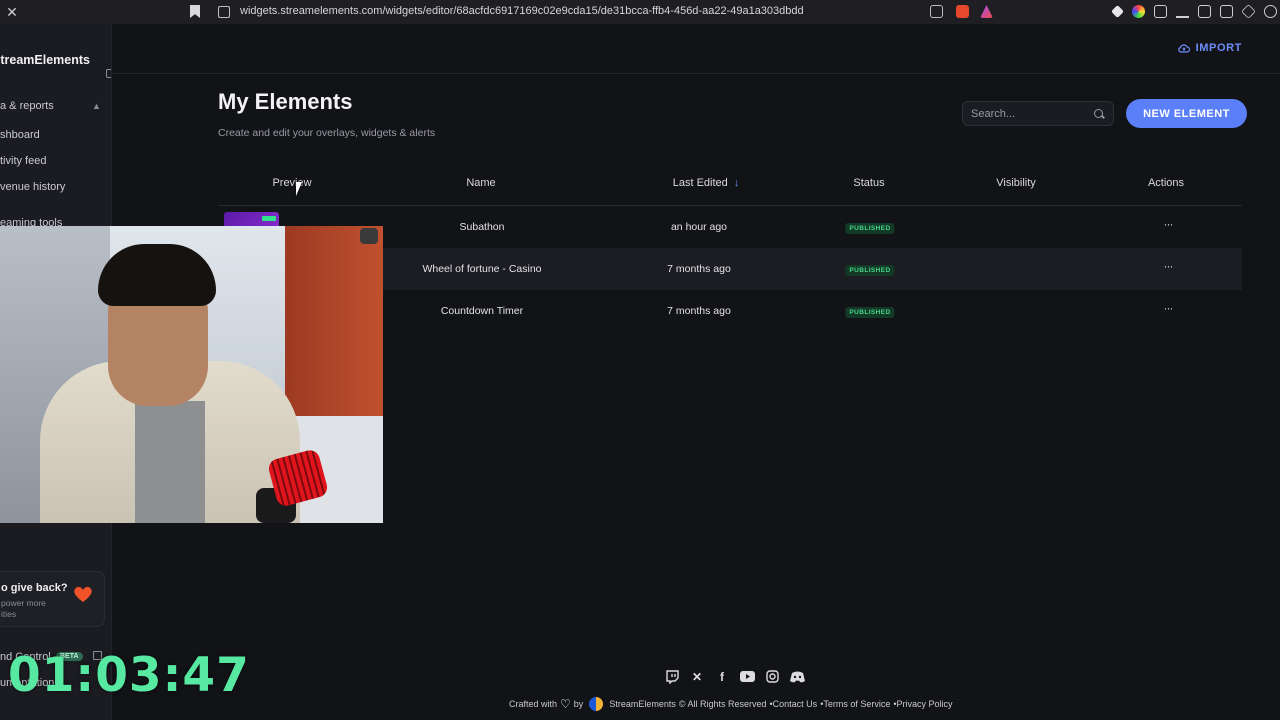 Image resolution: width=1280 pixels, height=720 pixels. Describe the element at coordinates (936, 11) in the screenshot. I see `share-icon` at that location.